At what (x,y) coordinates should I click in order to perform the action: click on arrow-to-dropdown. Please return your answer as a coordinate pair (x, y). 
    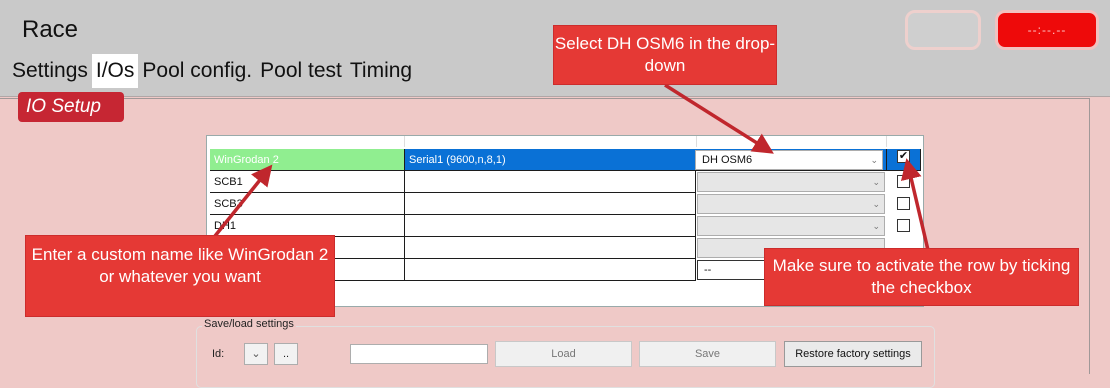
    Looking at the image, I should click on (719, 118).